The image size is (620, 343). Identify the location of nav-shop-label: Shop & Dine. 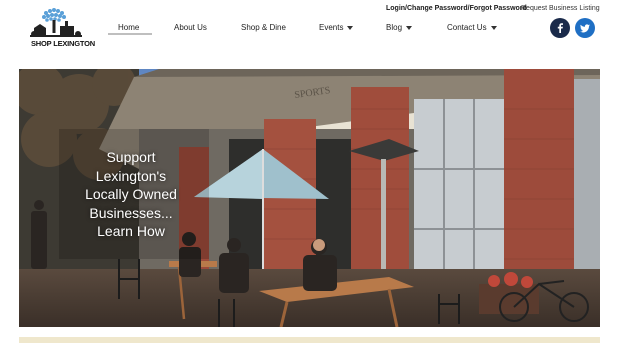
(263, 27).